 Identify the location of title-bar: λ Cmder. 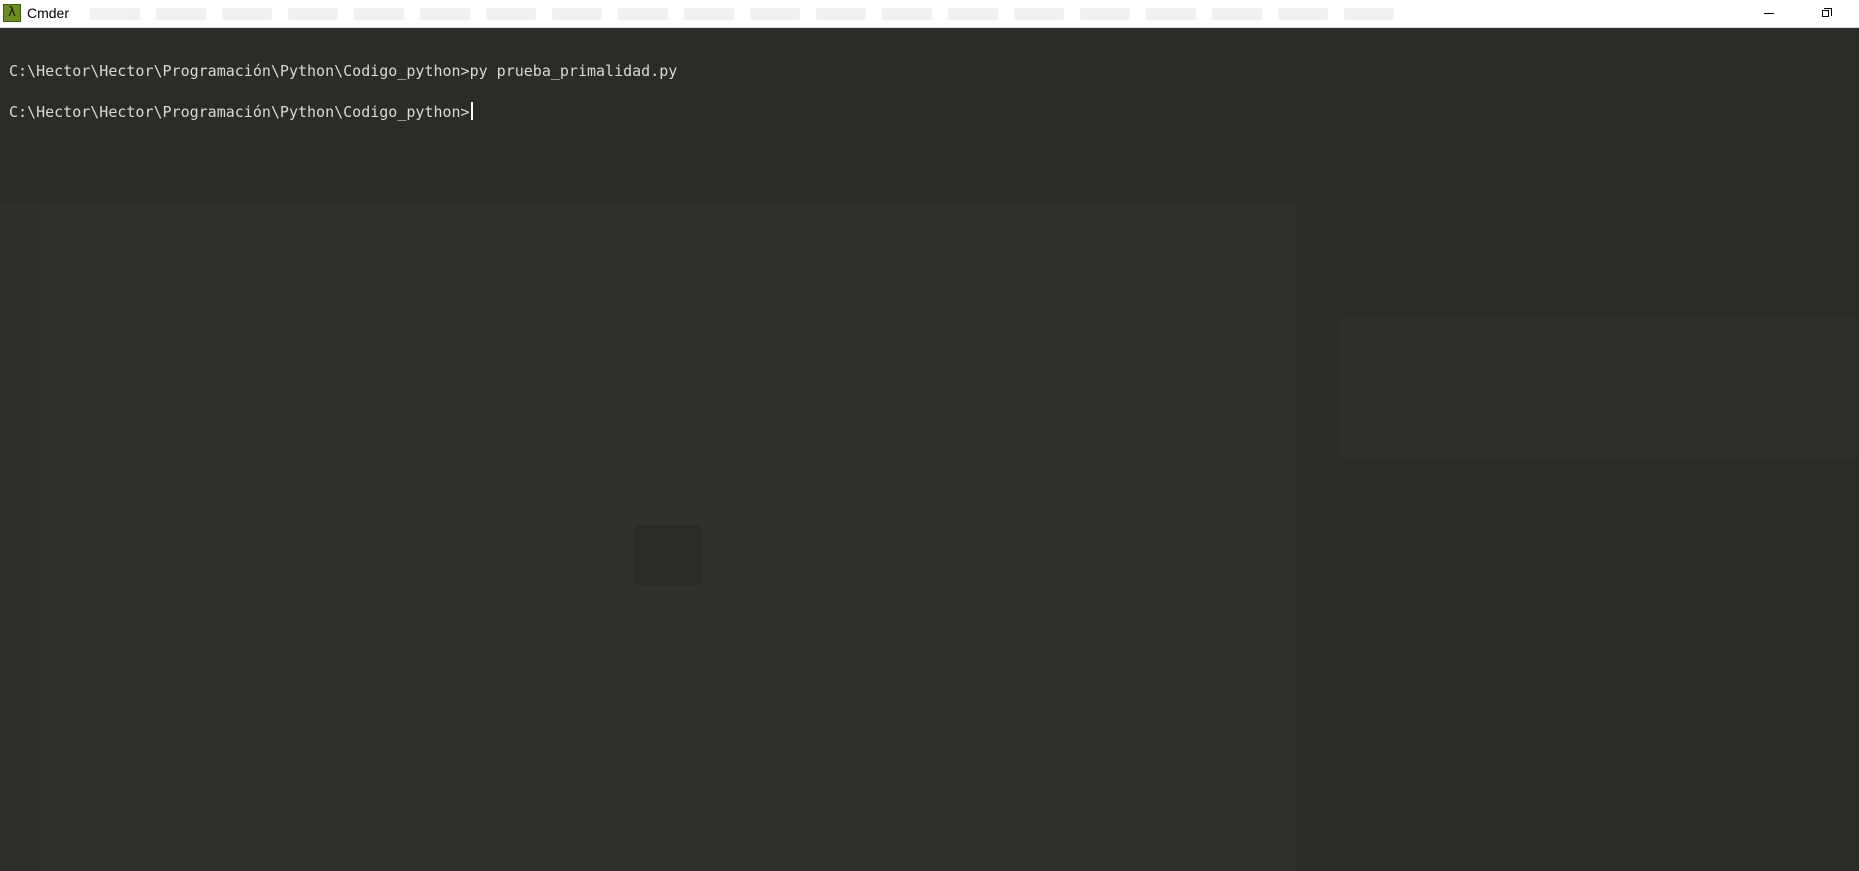
(929, 14).